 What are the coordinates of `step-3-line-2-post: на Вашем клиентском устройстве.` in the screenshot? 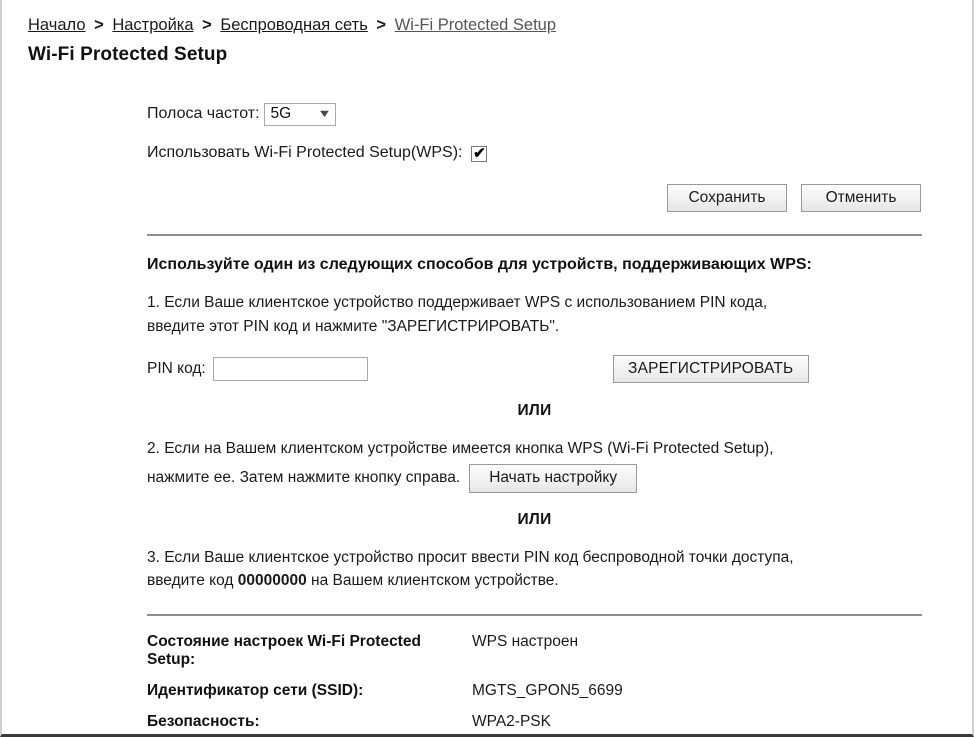 It's located at (435, 581).